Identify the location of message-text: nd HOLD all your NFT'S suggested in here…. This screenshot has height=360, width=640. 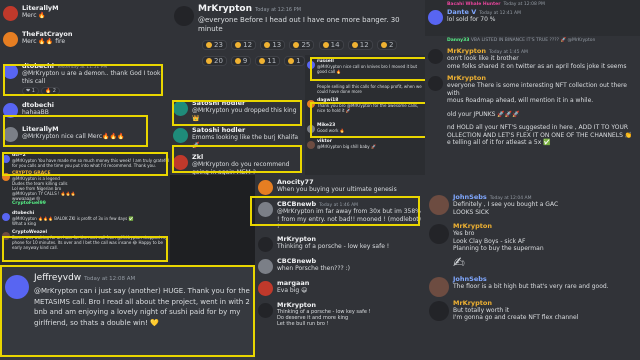
(538, 127).